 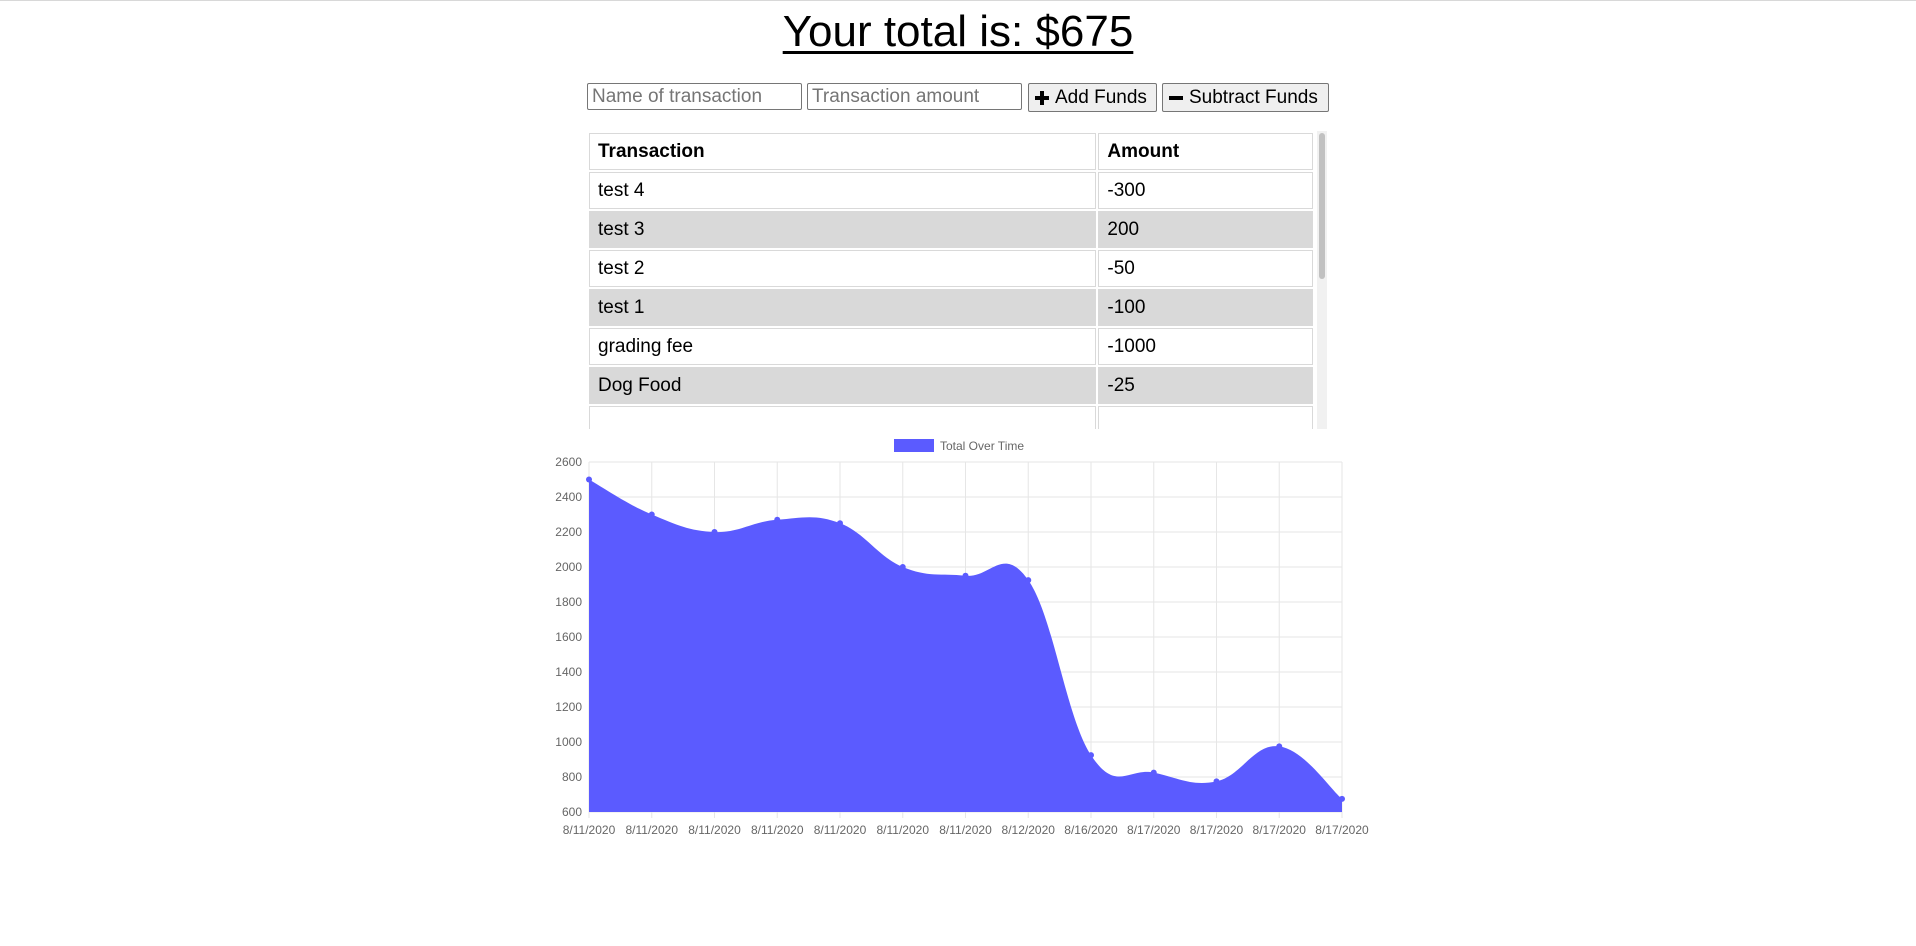 What do you see at coordinates (1091, 830) in the screenshot?
I see `x-tick-label: 8/16/2020` at bounding box center [1091, 830].